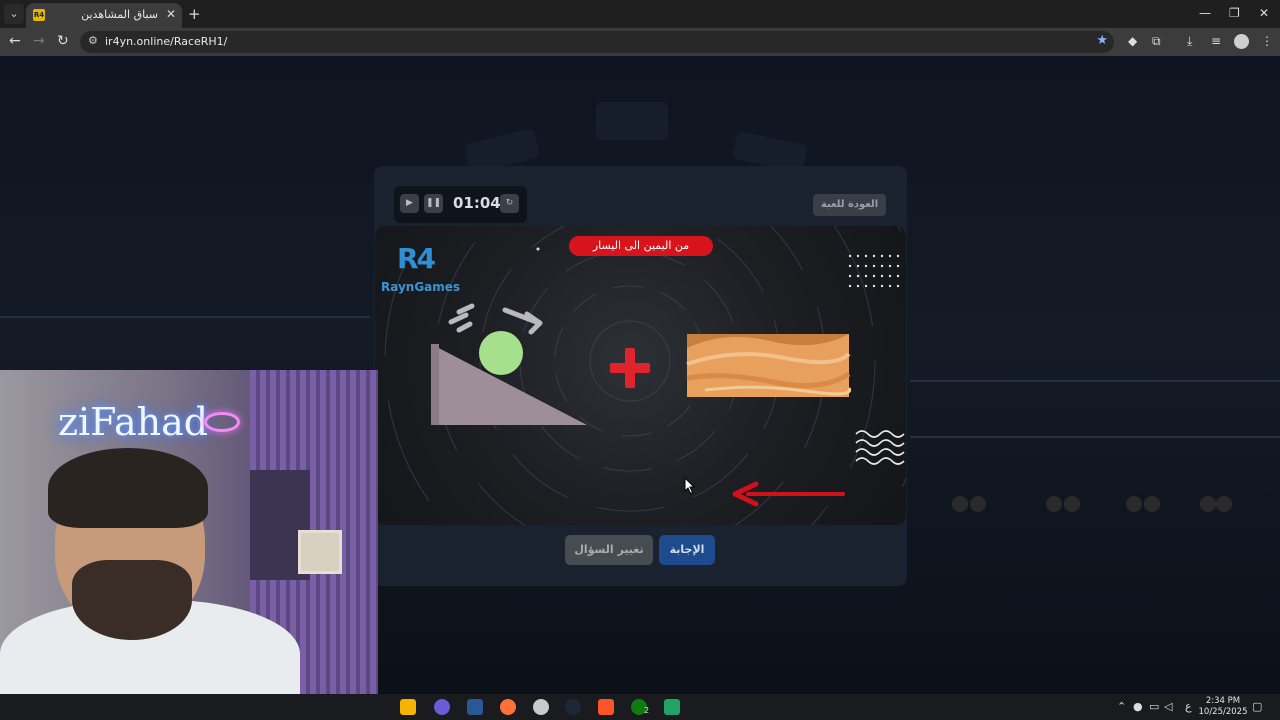 Image resolution: width=1280 pixels, height=720 pixels. I want to click on reload-icon: ↻, so click(63, 41).